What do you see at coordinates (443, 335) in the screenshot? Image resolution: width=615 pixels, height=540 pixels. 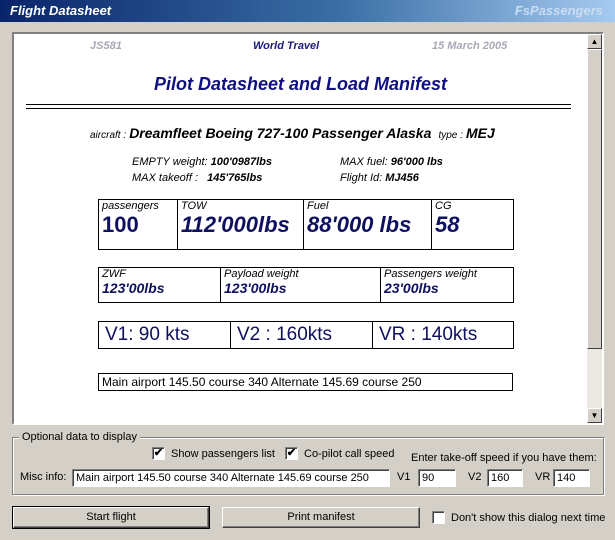 I see `speed-vr: VR : 140kts` at bounding box center [443, 335].